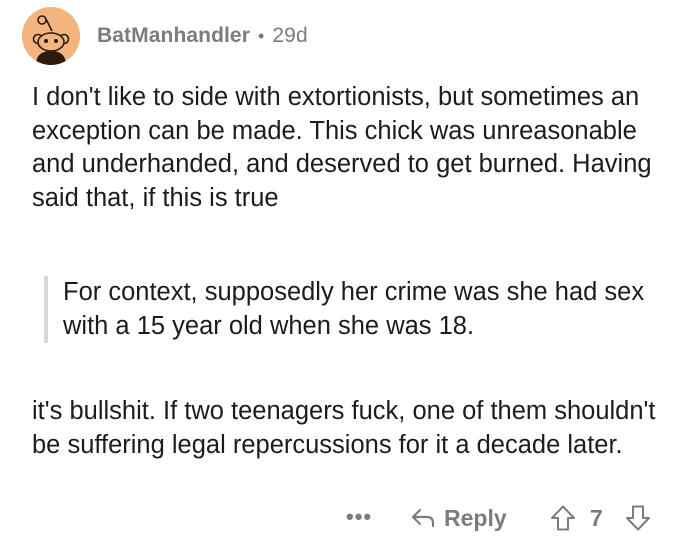 The width and height of the screenshot is (700, 549). Describe the element at coordinates (423, 518) in the screenshot. I see `reply-arrow-icon` at that location.